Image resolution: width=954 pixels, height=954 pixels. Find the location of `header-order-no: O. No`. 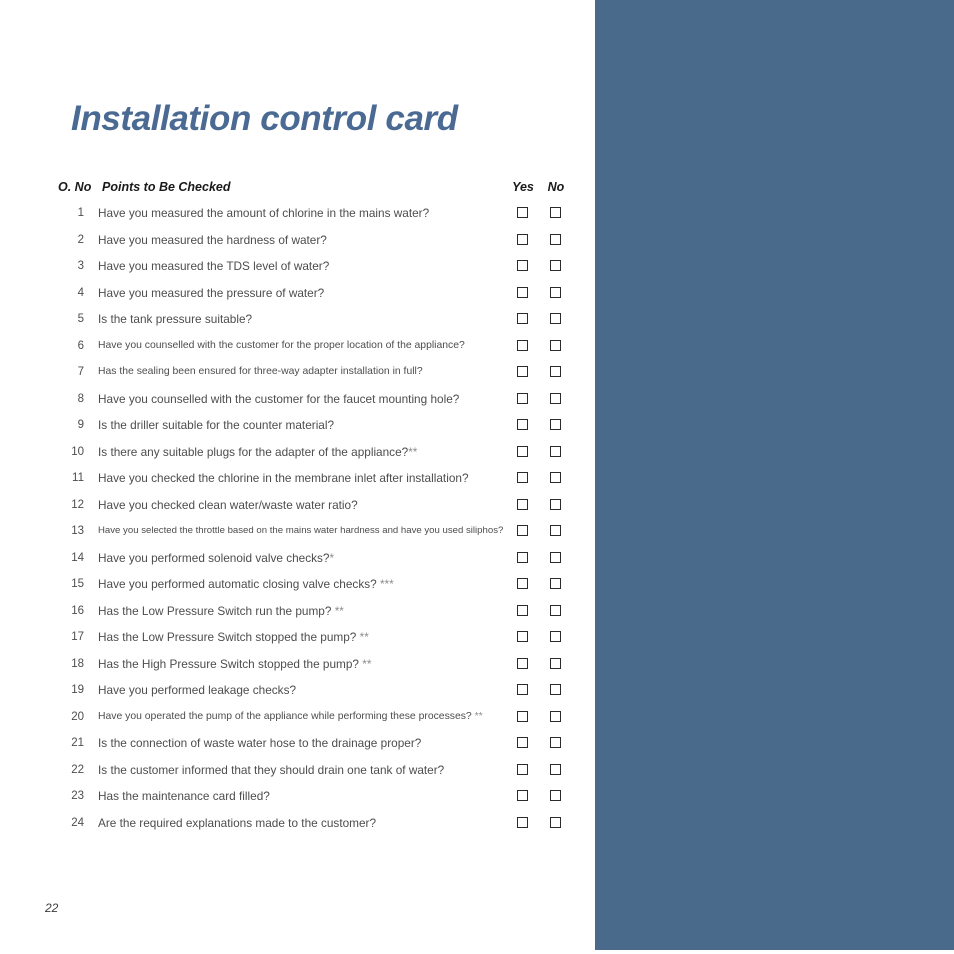

header-order-no: O. No is located at coordinates (75, 187).